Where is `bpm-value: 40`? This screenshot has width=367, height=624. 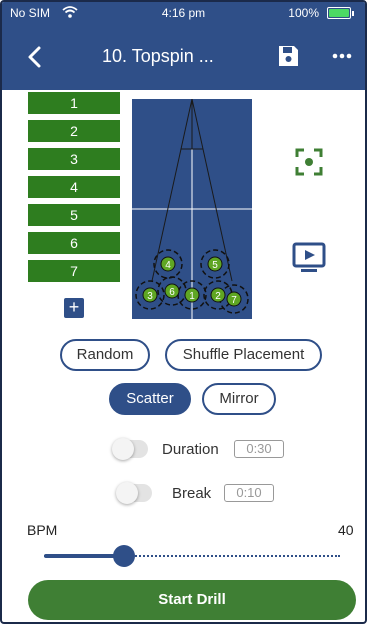 bpm-value: 40 is located at coordinates (346, 530).